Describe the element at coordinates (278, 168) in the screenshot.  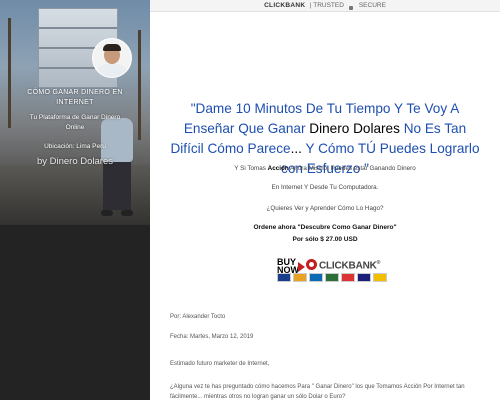
I see `intro-line-bold: Acción` at that location.